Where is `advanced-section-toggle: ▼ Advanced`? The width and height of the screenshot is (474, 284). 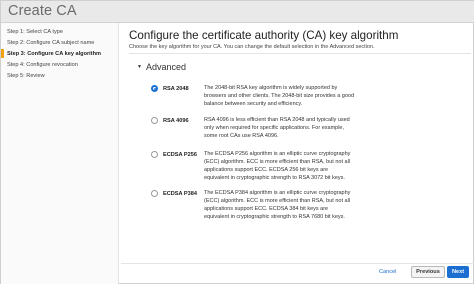 advanced-section-toggle: ▼ Advanced is located at coordinates (161, 67).